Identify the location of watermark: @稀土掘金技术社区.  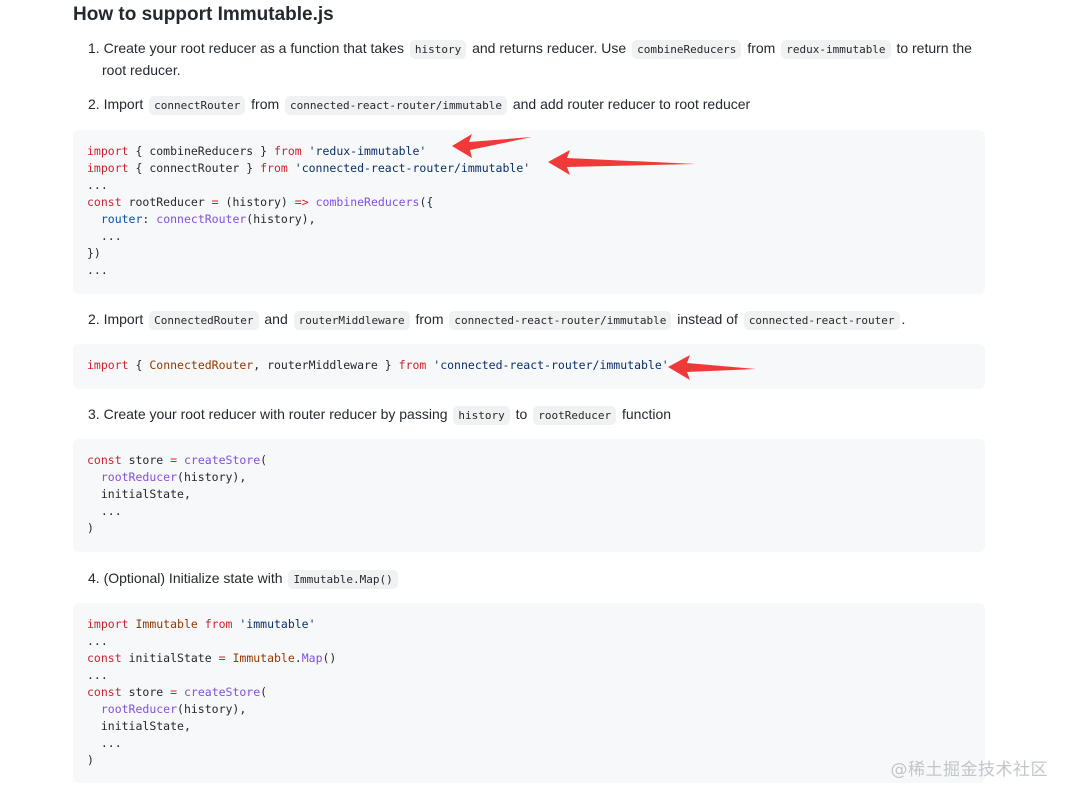
(969, 770).